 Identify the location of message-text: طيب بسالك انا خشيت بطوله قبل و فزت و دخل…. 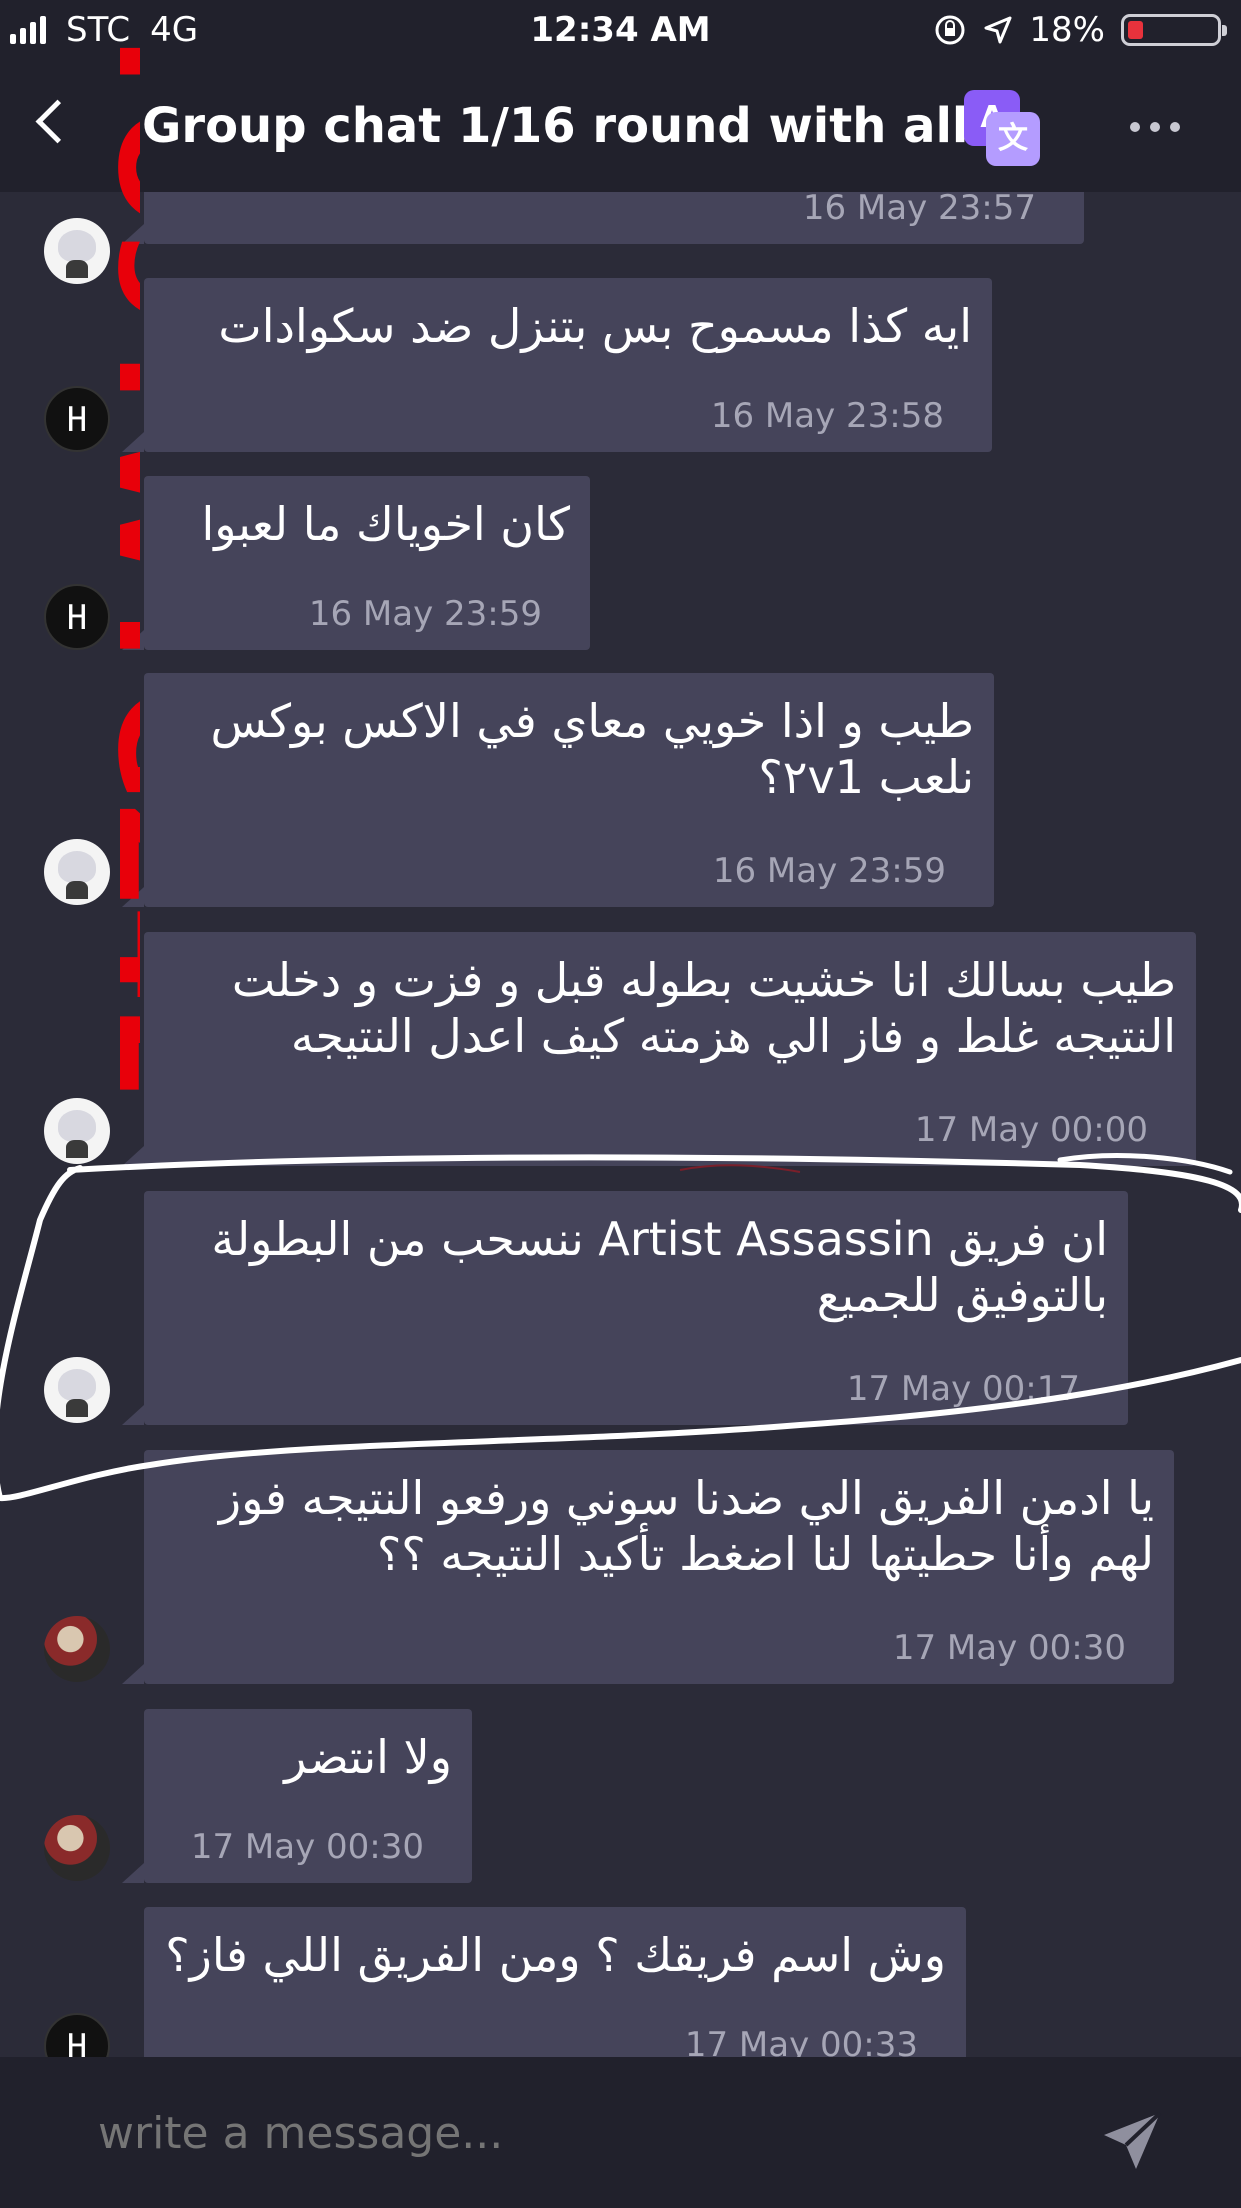
(703, 1008).